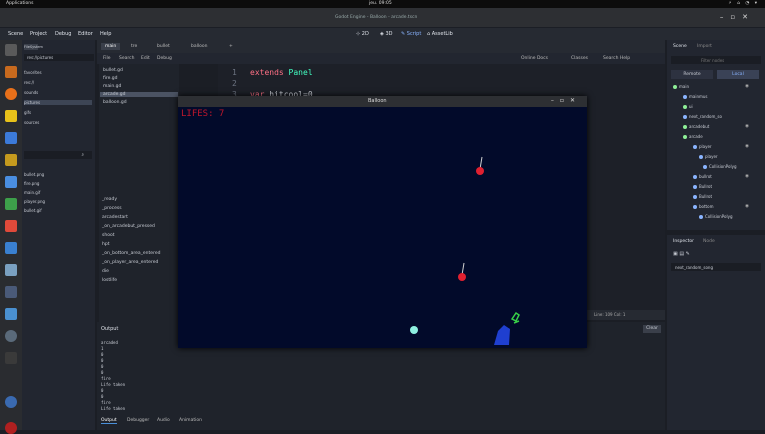 The width and height of the screenshot is (765, 434). I want to click on tree-node-player-sprite: player, so click(708, 156).